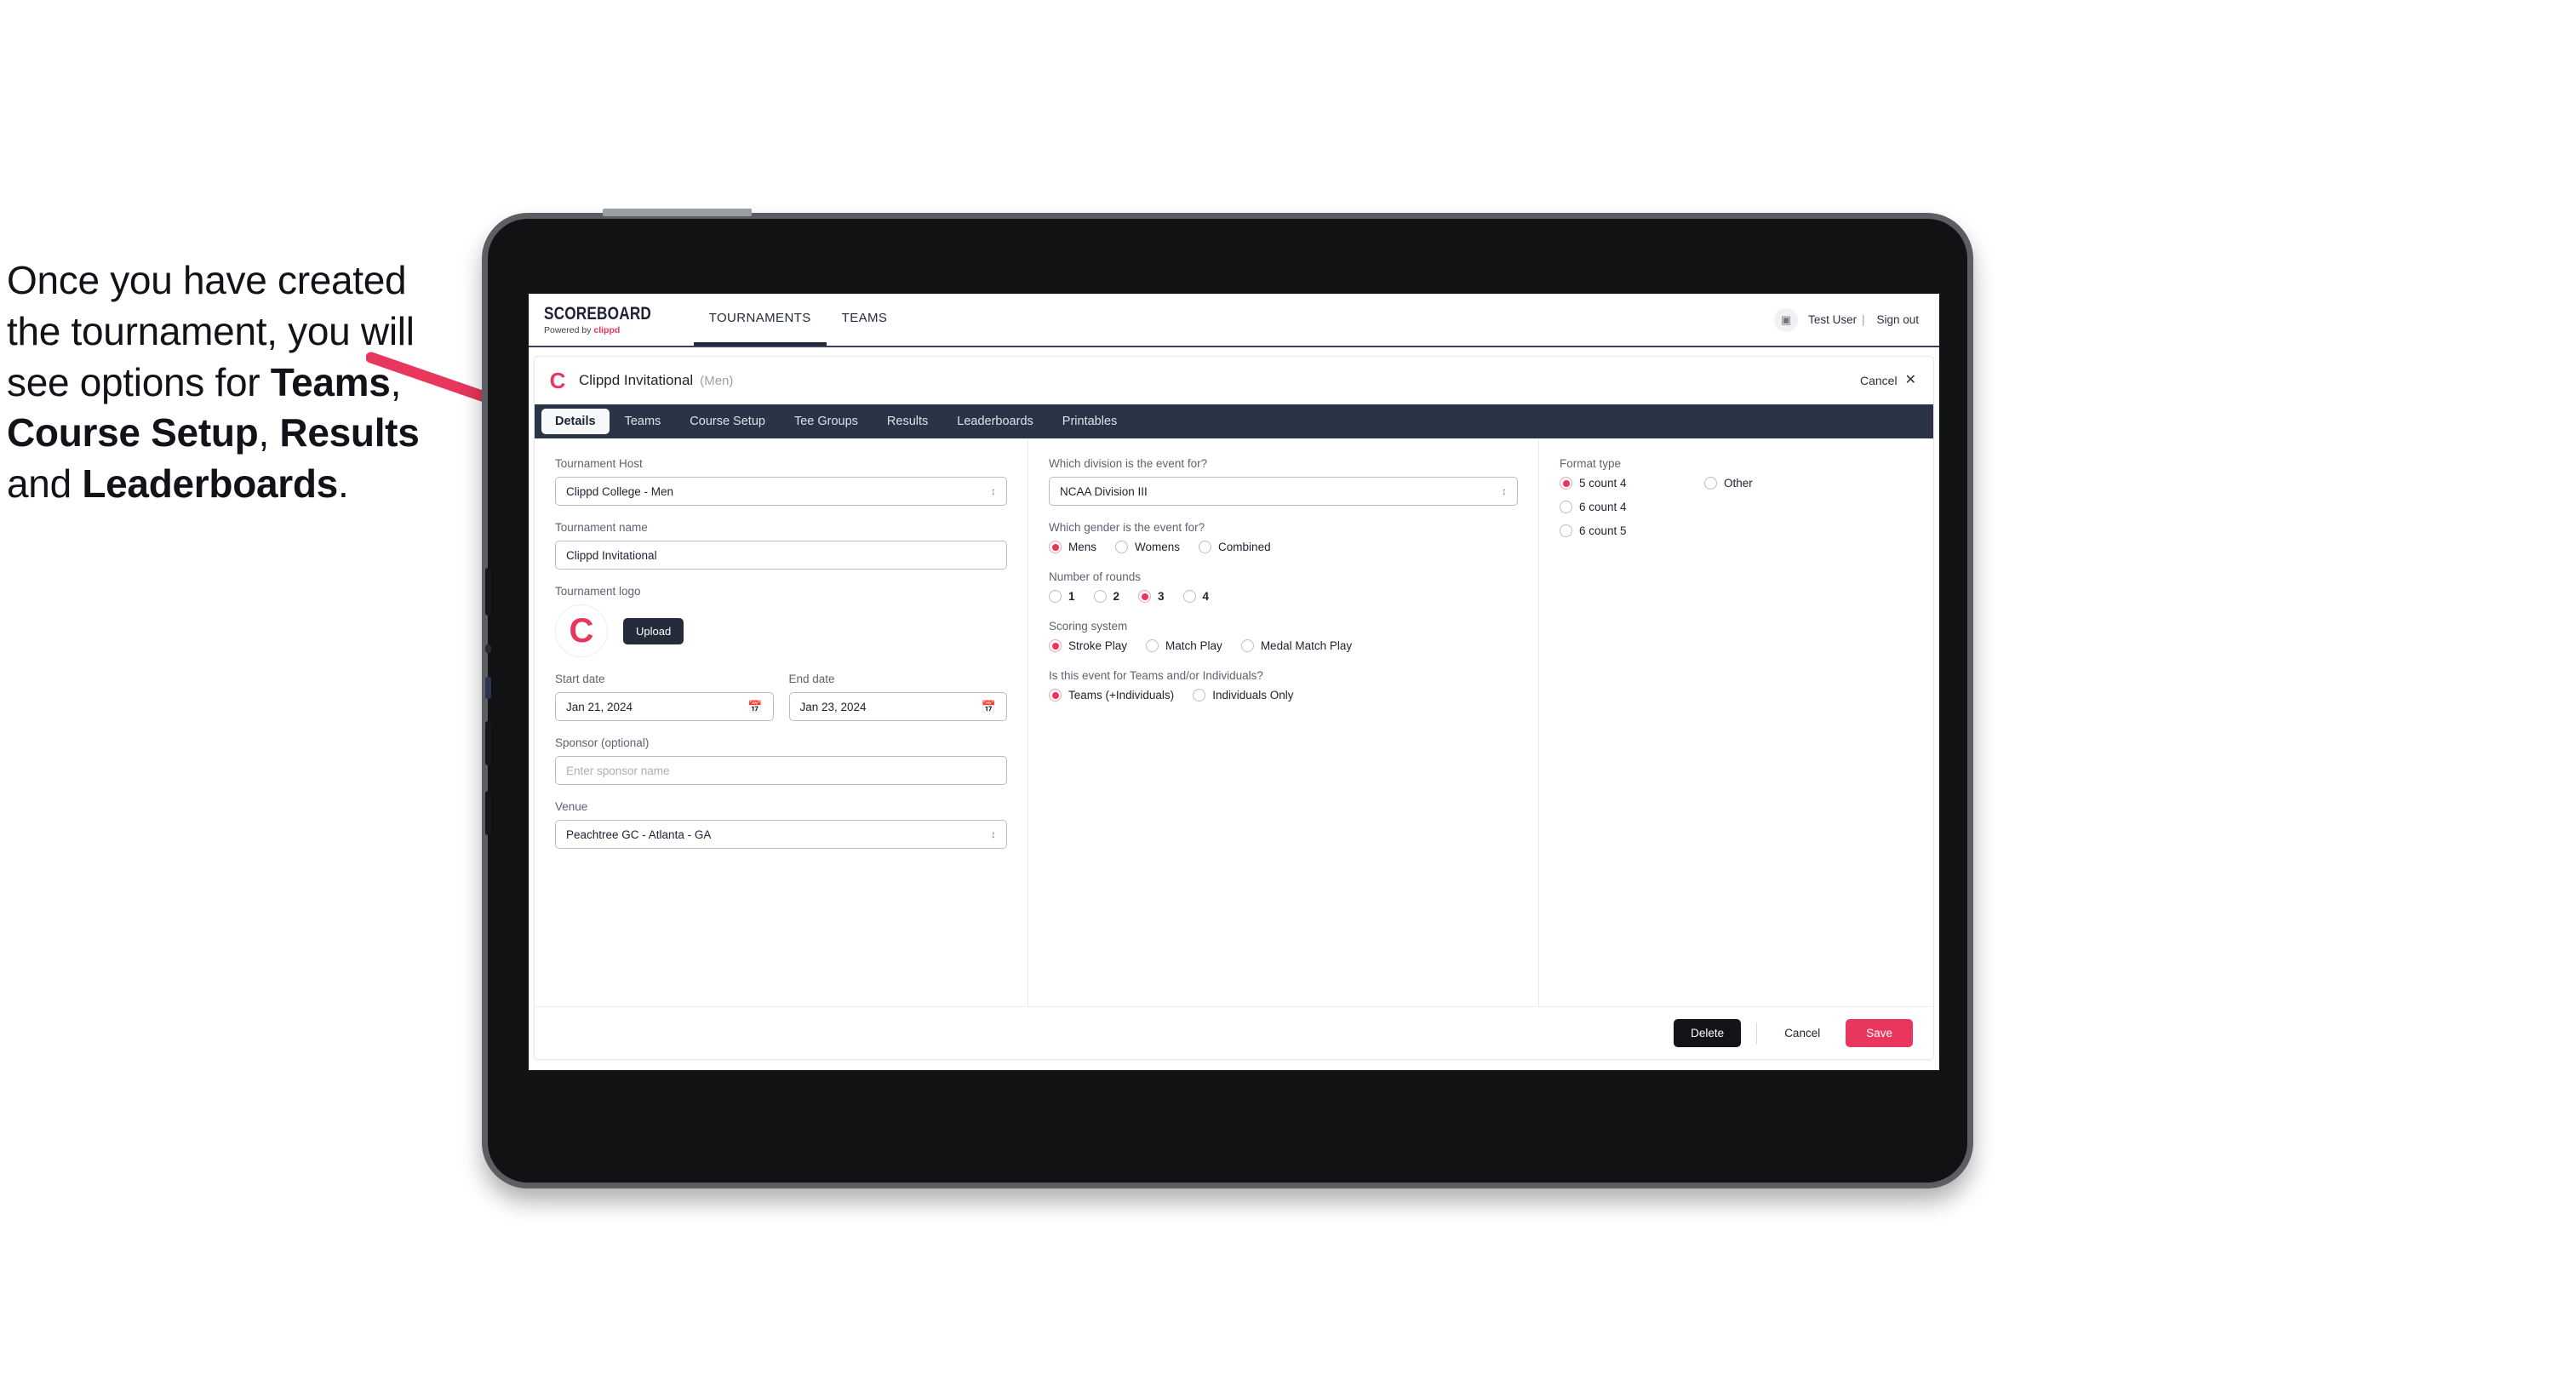 Image resolution: width=2576 pixels, height=1386 pixels. Describe the element at coordinates (1833, 319) in the screenshot. I see `user-name-text: Test User` at that location.